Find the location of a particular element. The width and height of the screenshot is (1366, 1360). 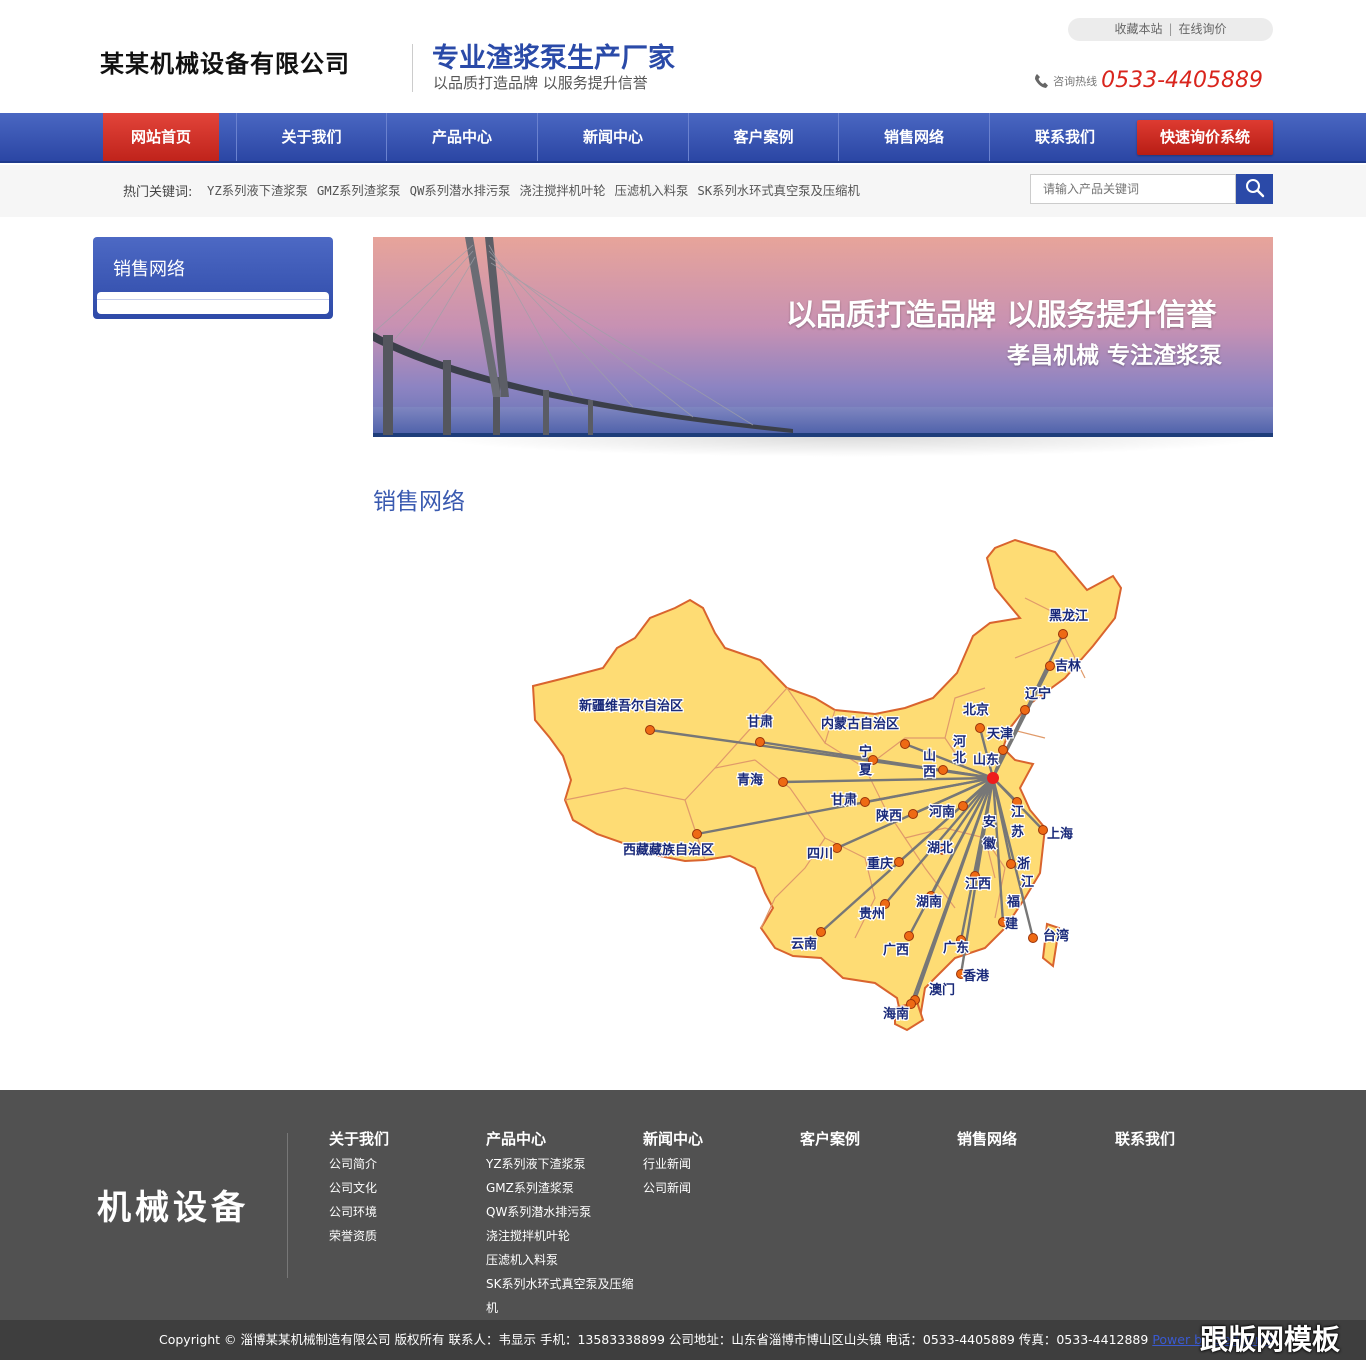

footer-logo: 机械设备 is located at coordinates (173, 1208).